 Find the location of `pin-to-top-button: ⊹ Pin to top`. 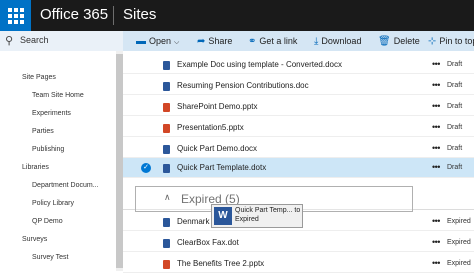

pin-to-top-button: ⊹ Pin to top is located at coordinates (451, 41).